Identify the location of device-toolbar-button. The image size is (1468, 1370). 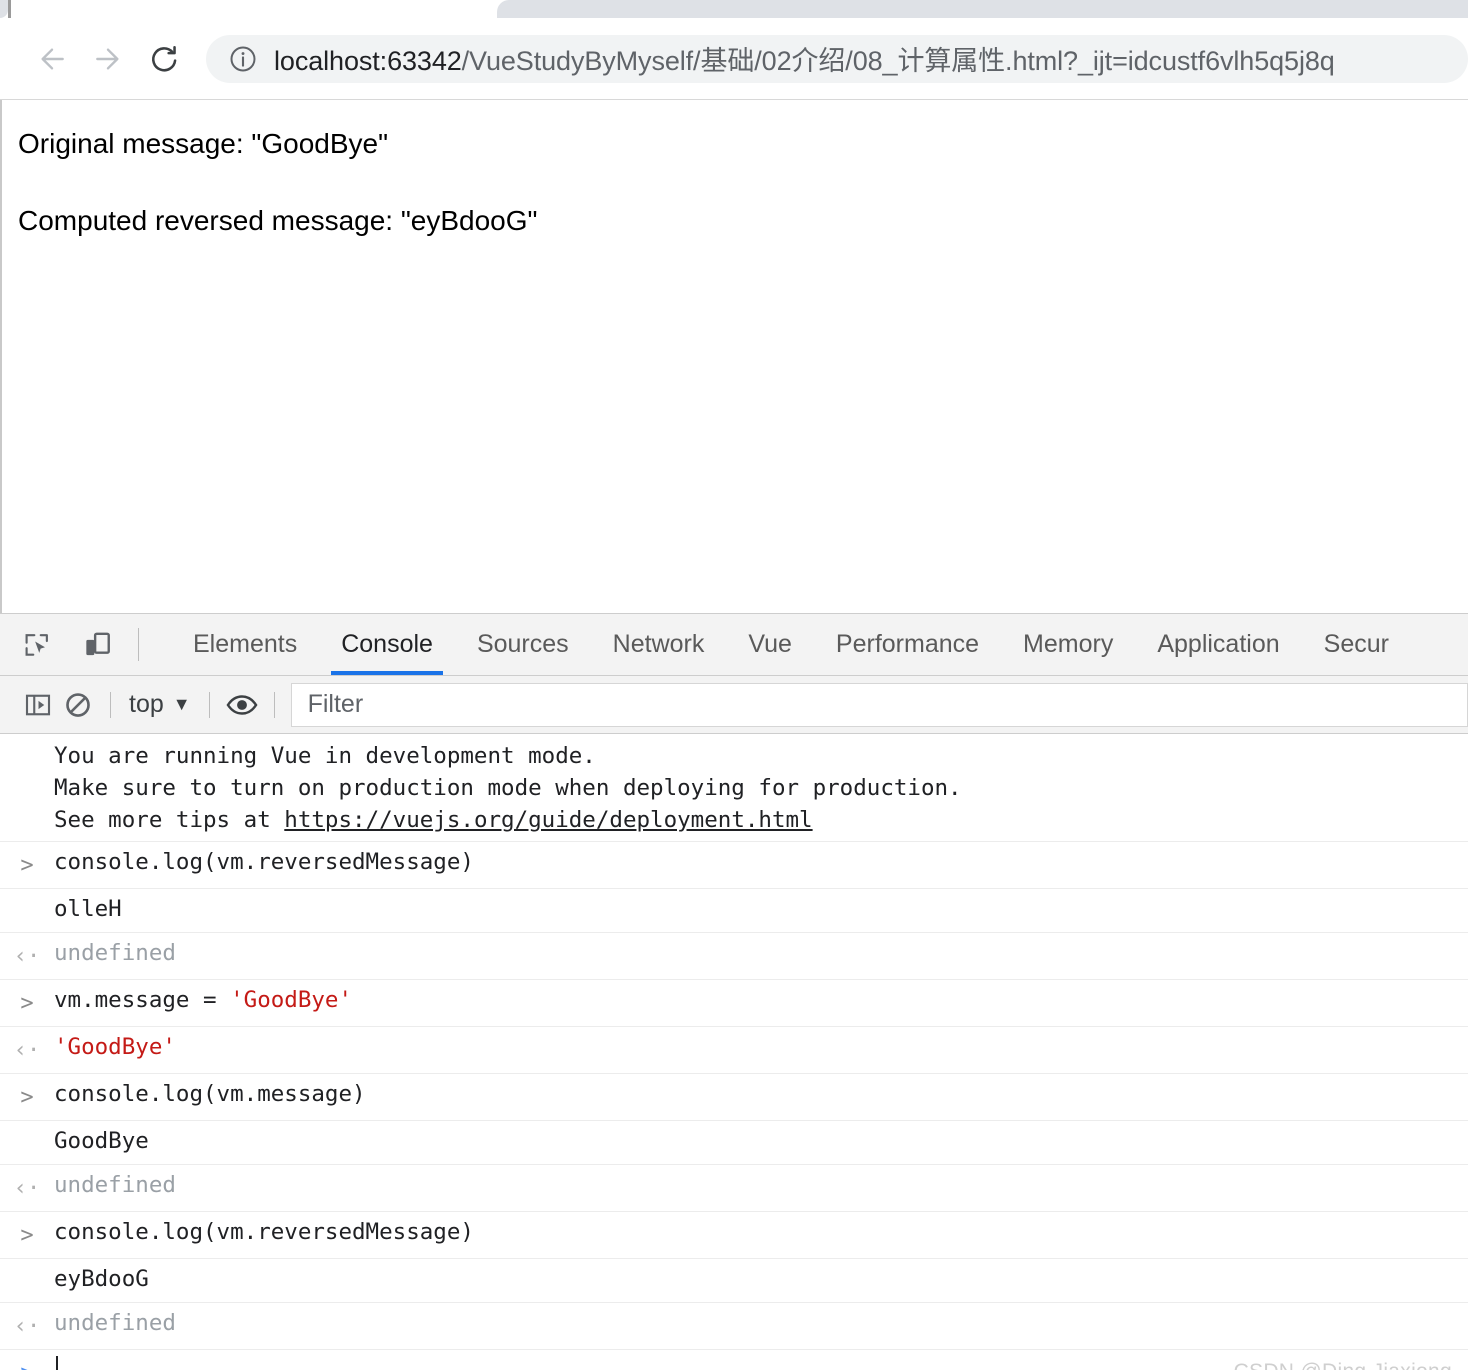
(97, 645).